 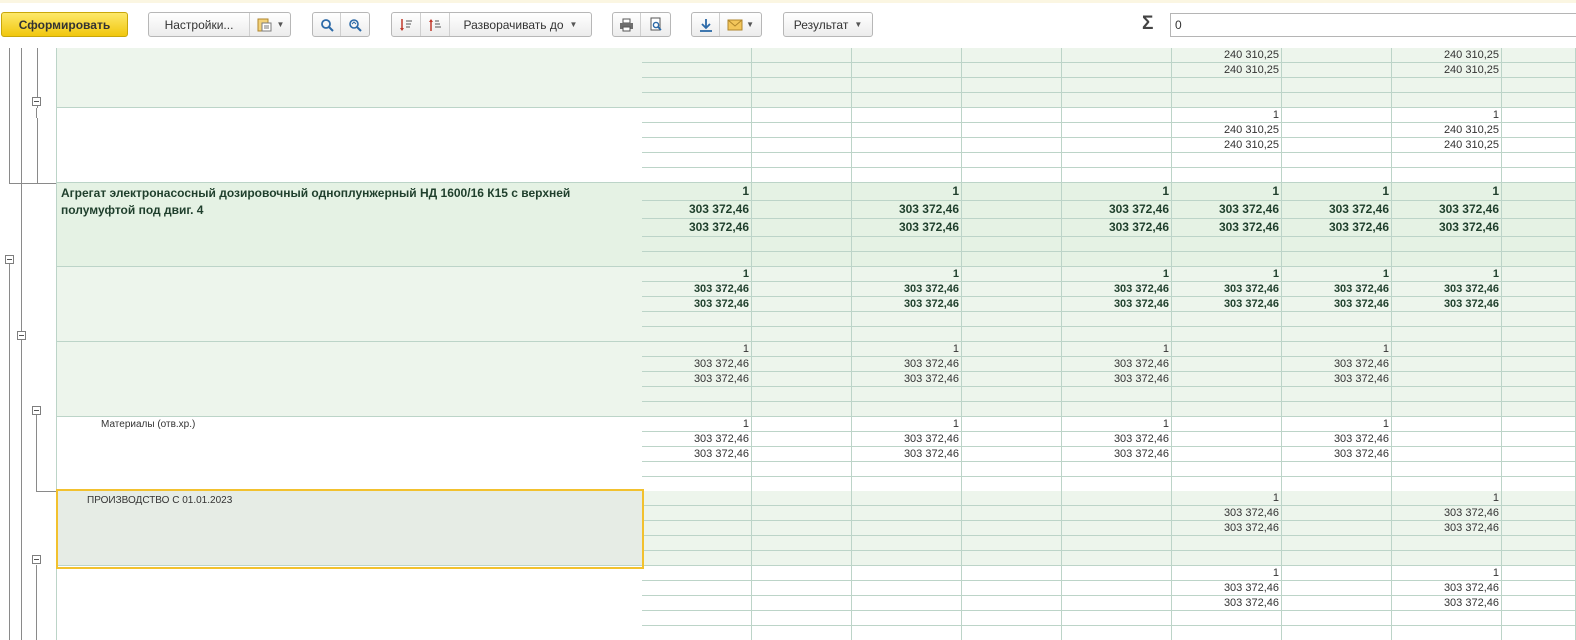 What do you see at coordinates (64, 24) in the screenshot?
I see `generate-button: Сформировать` at bounding box center [64, 24].